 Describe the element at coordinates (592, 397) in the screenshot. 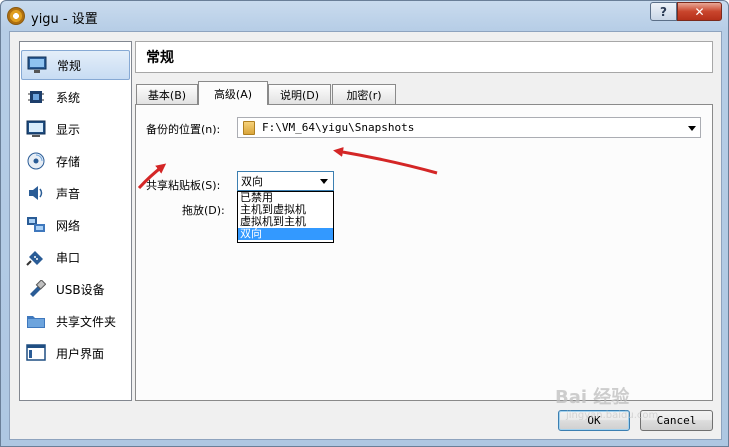

I see `baidu-watermark: Bai 经验` at that location.